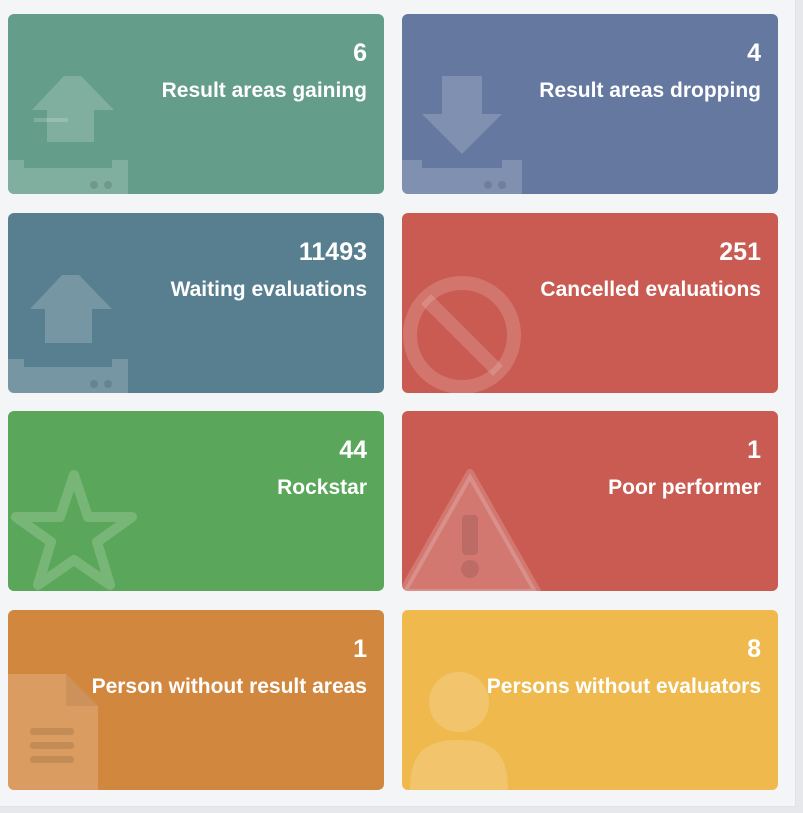 This screenshot has height=813, width=803. What do you see at coordinates (462, 135) in the screenshot?
I see `download-tray-icon` at bounding box center [462, 135].